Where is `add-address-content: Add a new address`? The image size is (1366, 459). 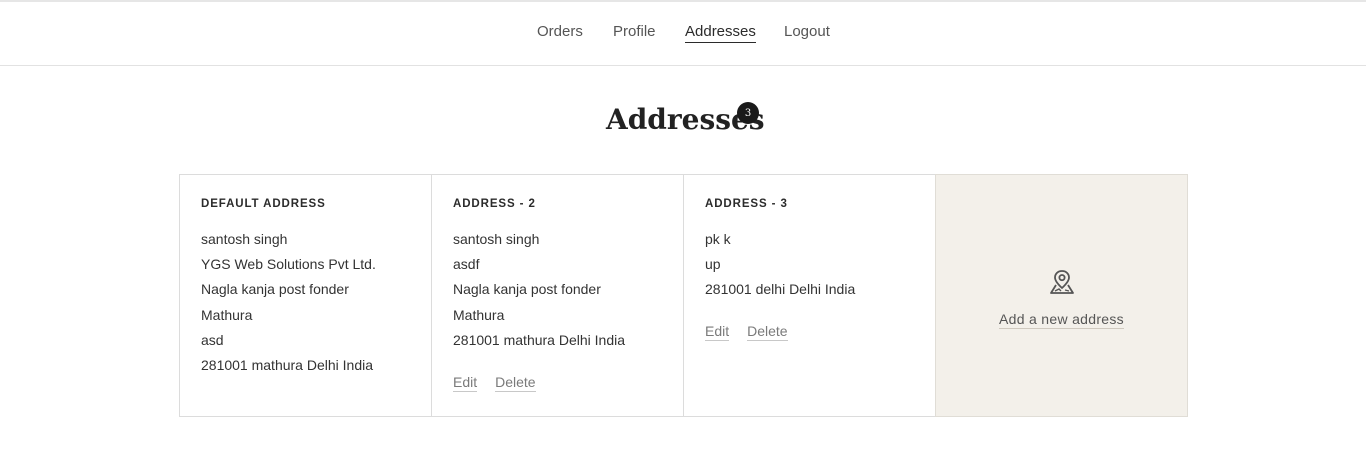
add-address-content: Add a new address is located at coordinates (1061, 299).